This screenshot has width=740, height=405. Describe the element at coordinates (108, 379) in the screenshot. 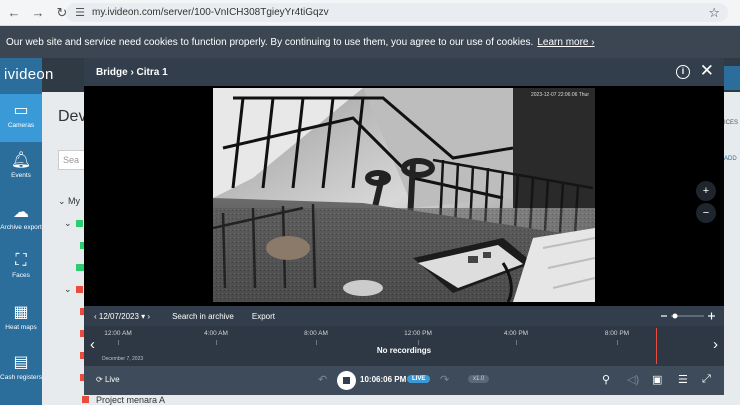

I see `live-button: ⟳ Live` at that location.